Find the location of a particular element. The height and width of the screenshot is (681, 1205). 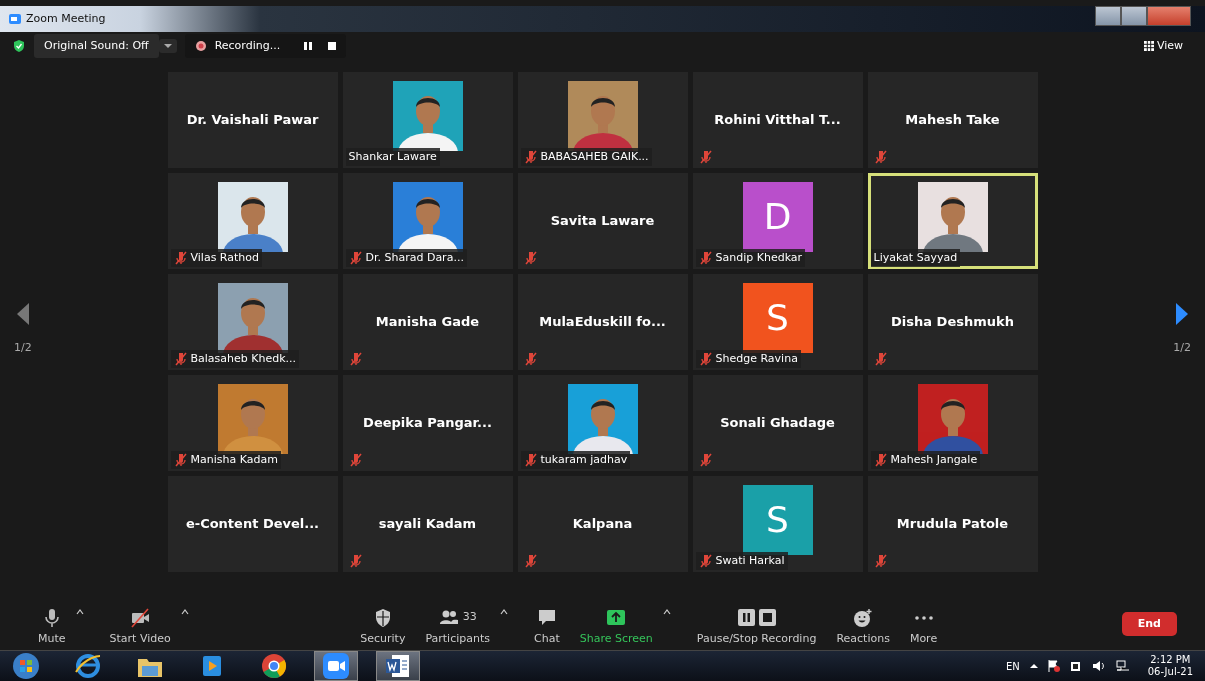

view-button: View is located at coordinates (1163, 46).